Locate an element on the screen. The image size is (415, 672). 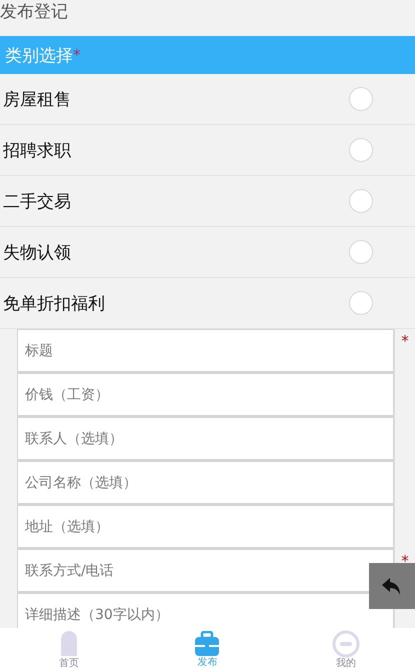
option-label: 二手交易 is located at coordinates (37, 201).